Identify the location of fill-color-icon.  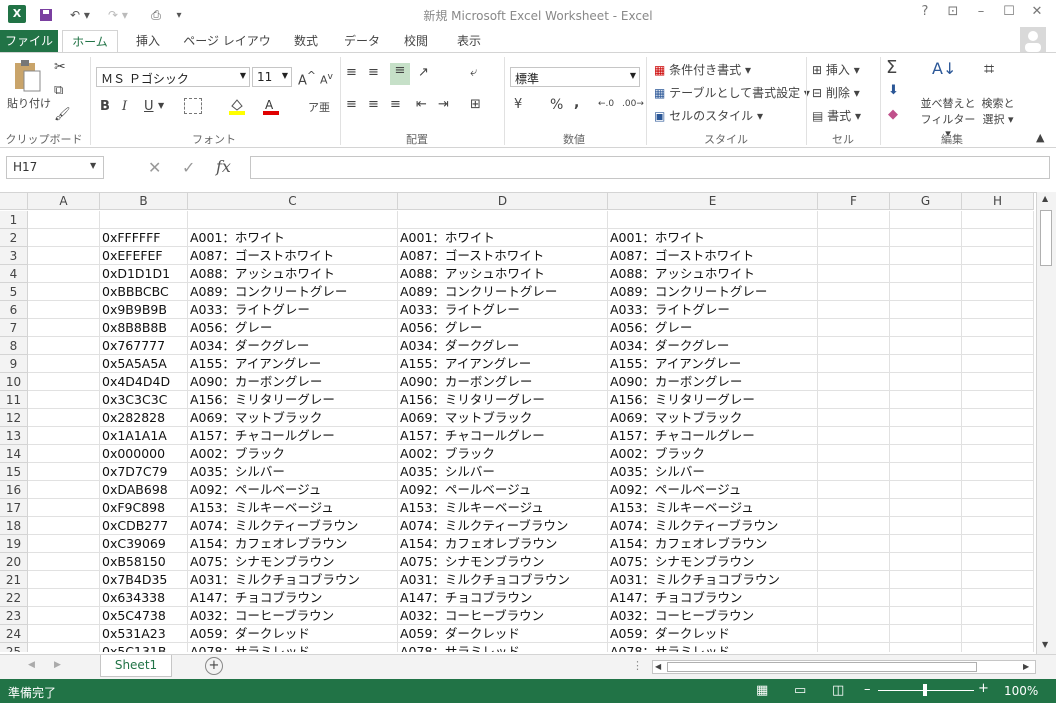
(237, 106).